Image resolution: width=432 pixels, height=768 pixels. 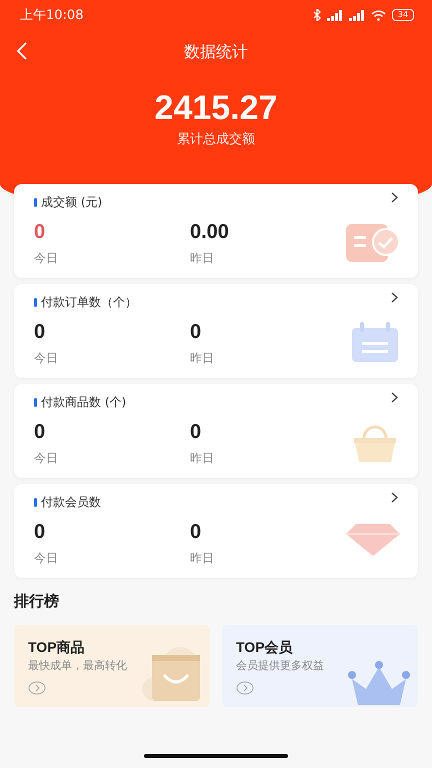 I want to click on card-title: 付款商品数 (个), so click(x=83, y=402).